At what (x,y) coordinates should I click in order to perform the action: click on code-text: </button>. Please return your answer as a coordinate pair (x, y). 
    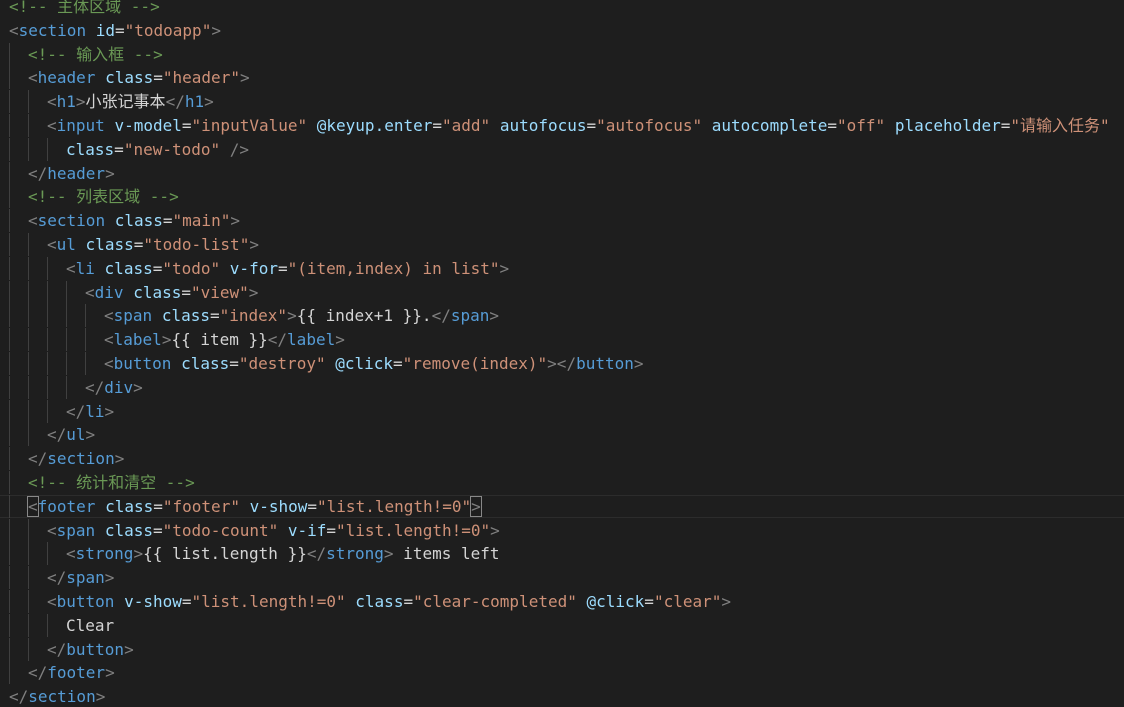
    Looking at the image, I should click on (90, 649).